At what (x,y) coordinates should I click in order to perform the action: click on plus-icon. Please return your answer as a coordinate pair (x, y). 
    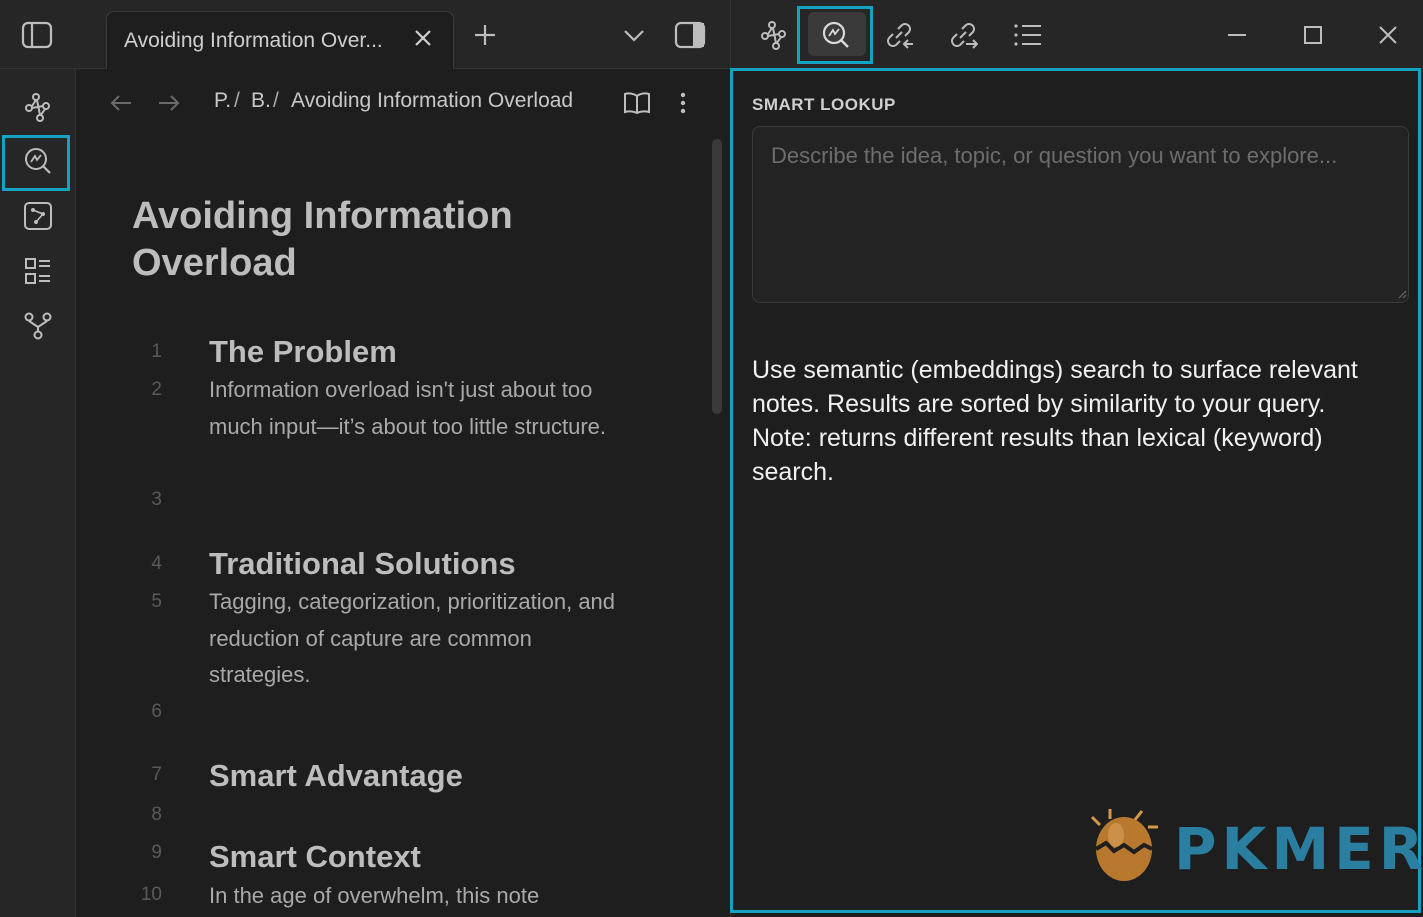
    Looking at the image, I should click on (485, 35).